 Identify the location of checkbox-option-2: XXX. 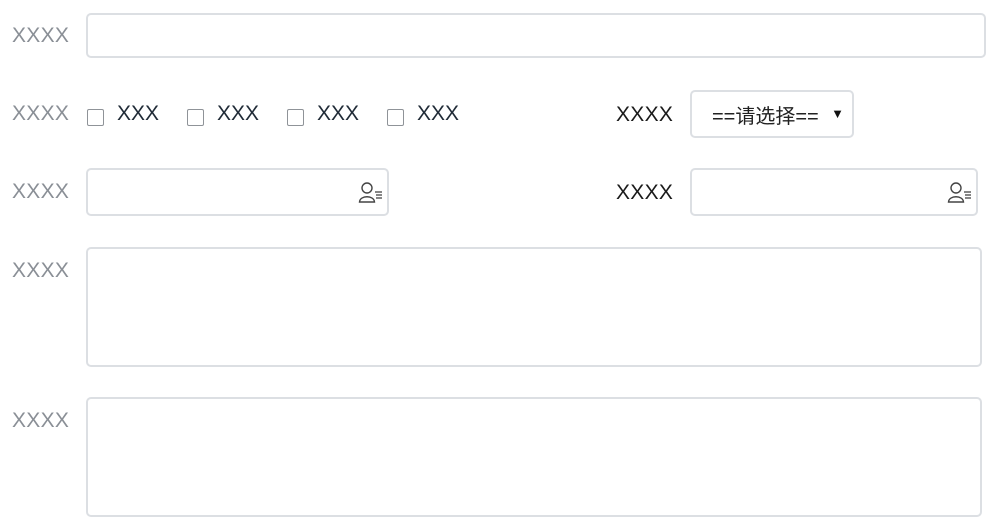
(223, 114).